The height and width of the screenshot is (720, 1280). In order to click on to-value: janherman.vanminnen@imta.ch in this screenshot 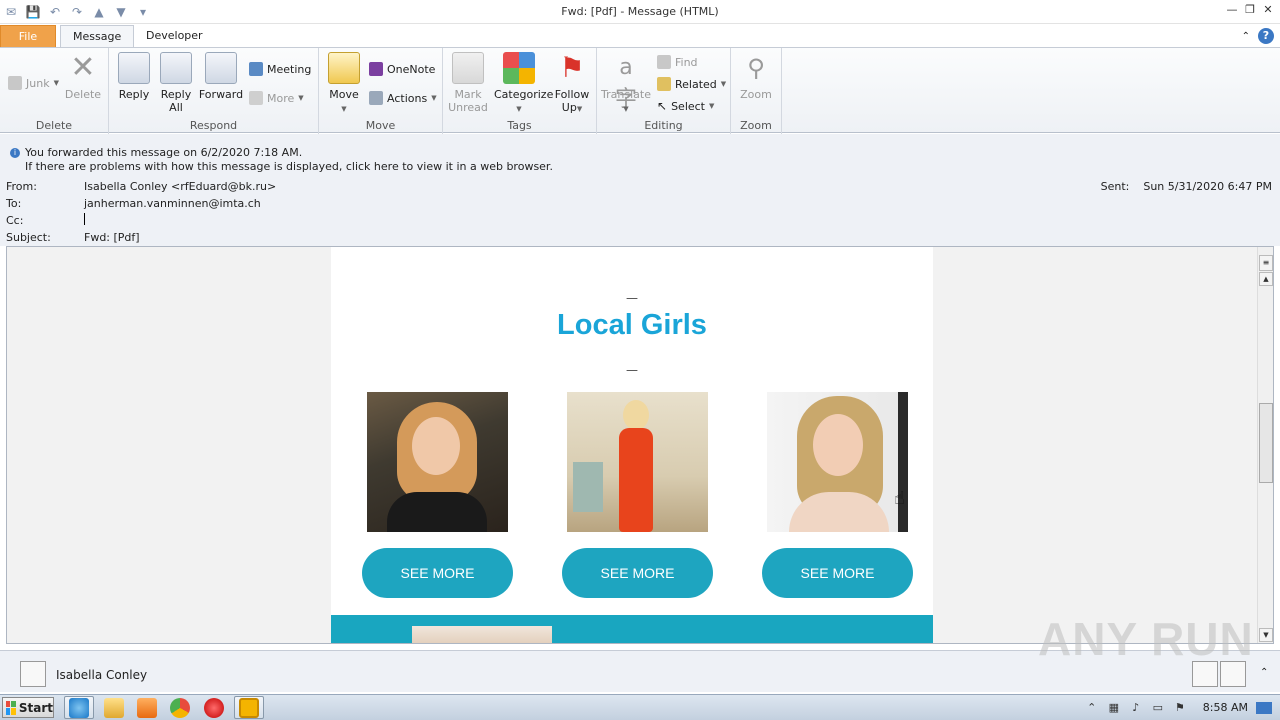, I will do `click(172, 203)`.